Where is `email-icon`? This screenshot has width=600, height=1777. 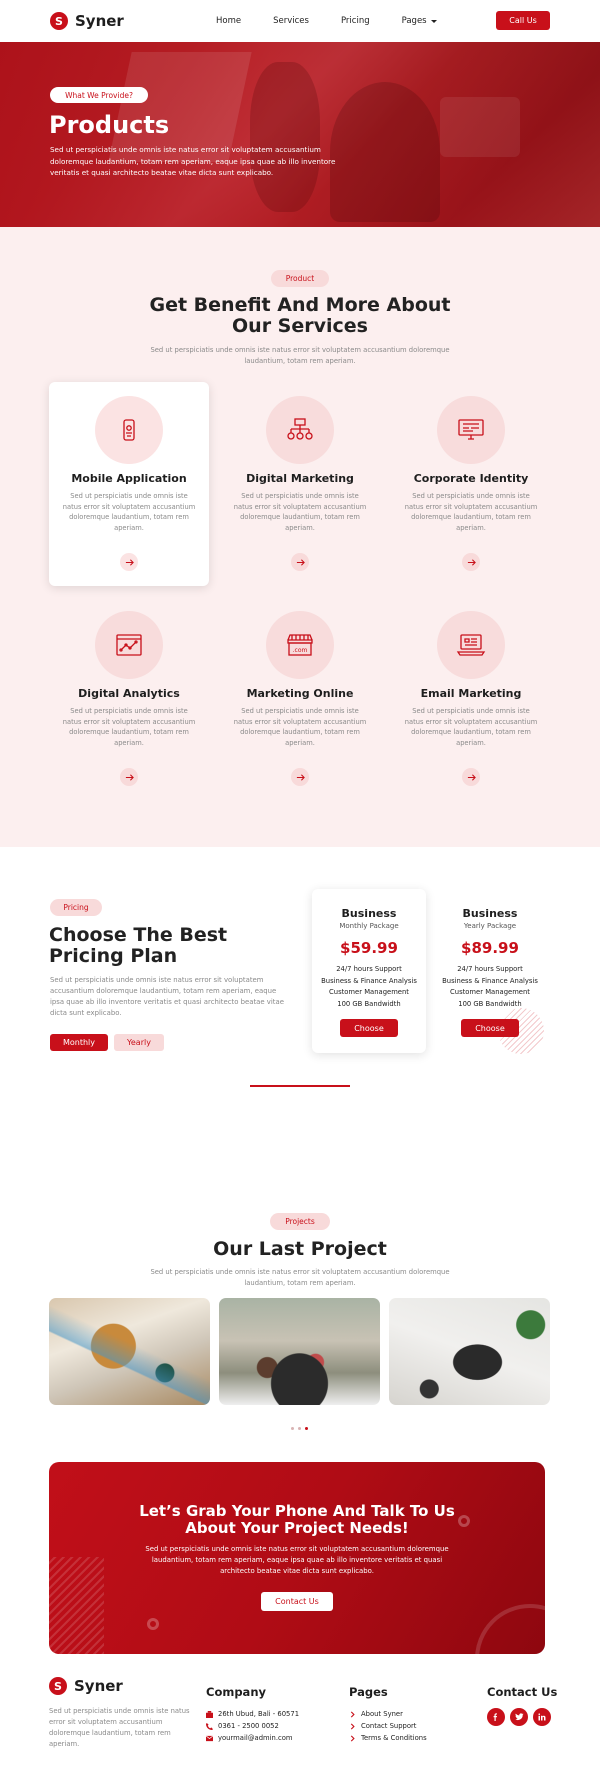 email-icon is located at coordinates (209, 1738).